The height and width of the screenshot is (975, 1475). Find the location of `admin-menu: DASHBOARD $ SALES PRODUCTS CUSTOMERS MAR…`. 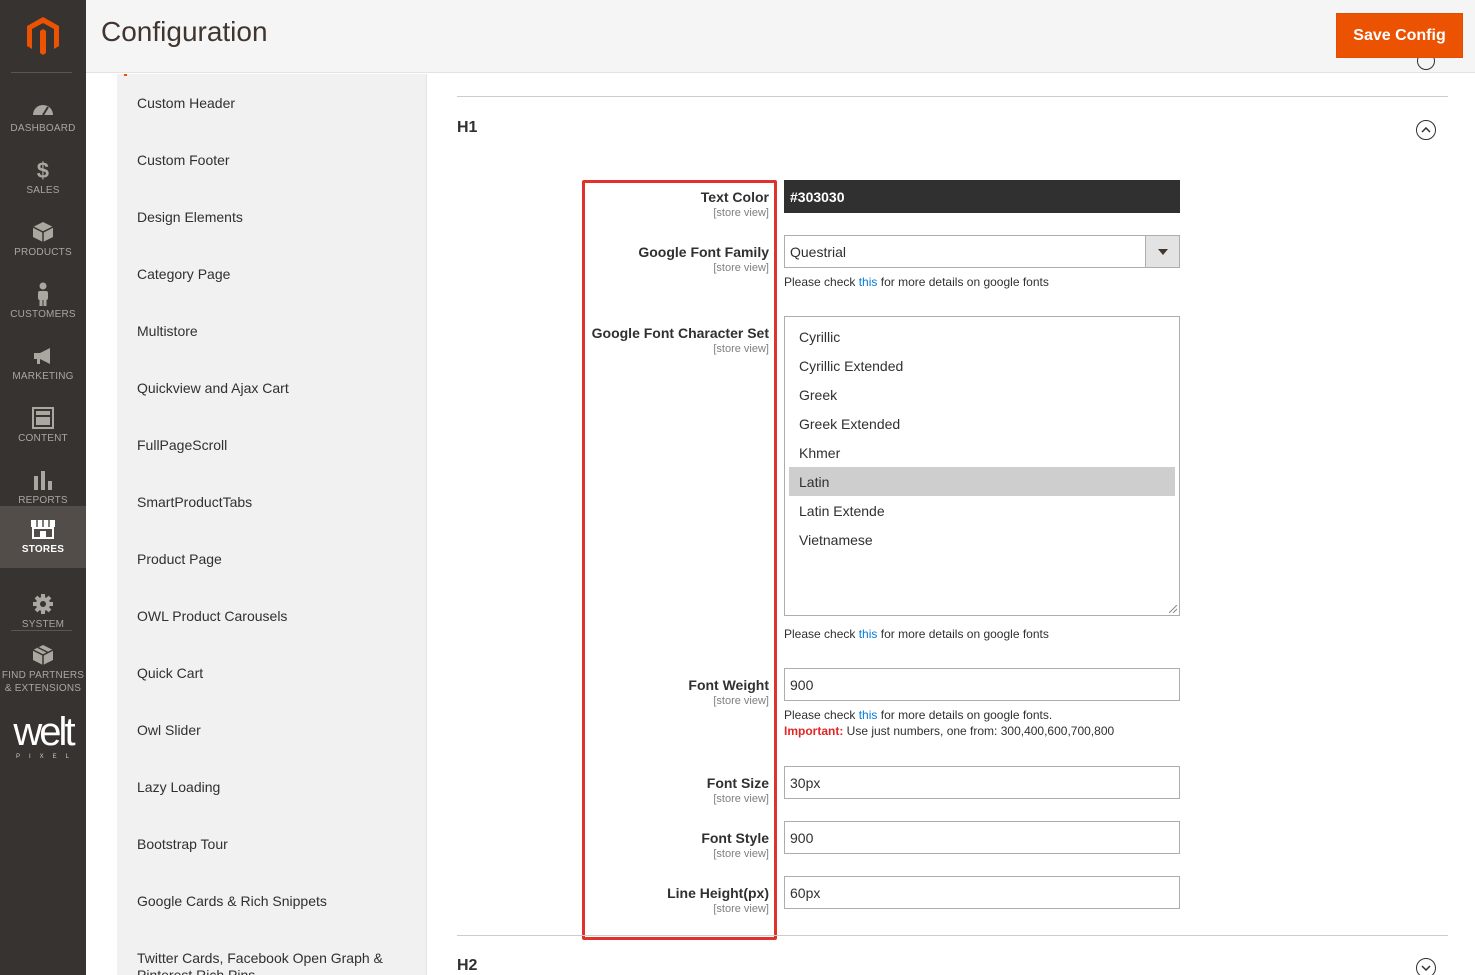

admin-menu: DASHBOARD $ SALES PRODUCTS CUSTOMERS MAR… is located at coordinates (43, 487).